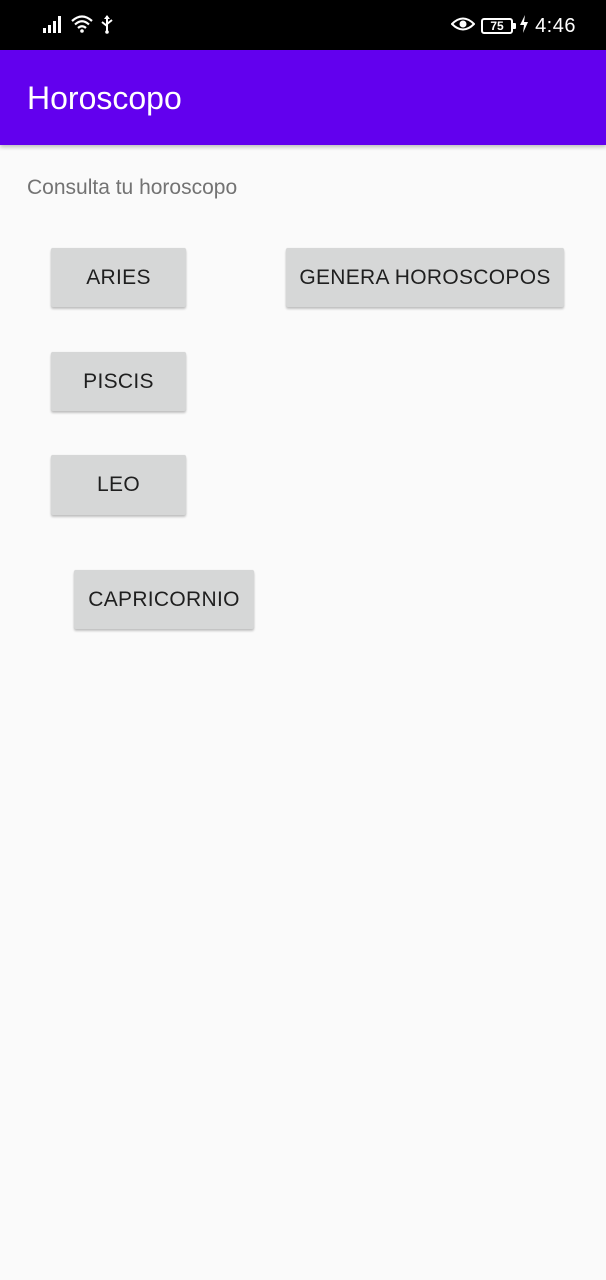 The height and width of the screenshot is (1280, 606). I want to click on signal-icon, so click(53, 26).